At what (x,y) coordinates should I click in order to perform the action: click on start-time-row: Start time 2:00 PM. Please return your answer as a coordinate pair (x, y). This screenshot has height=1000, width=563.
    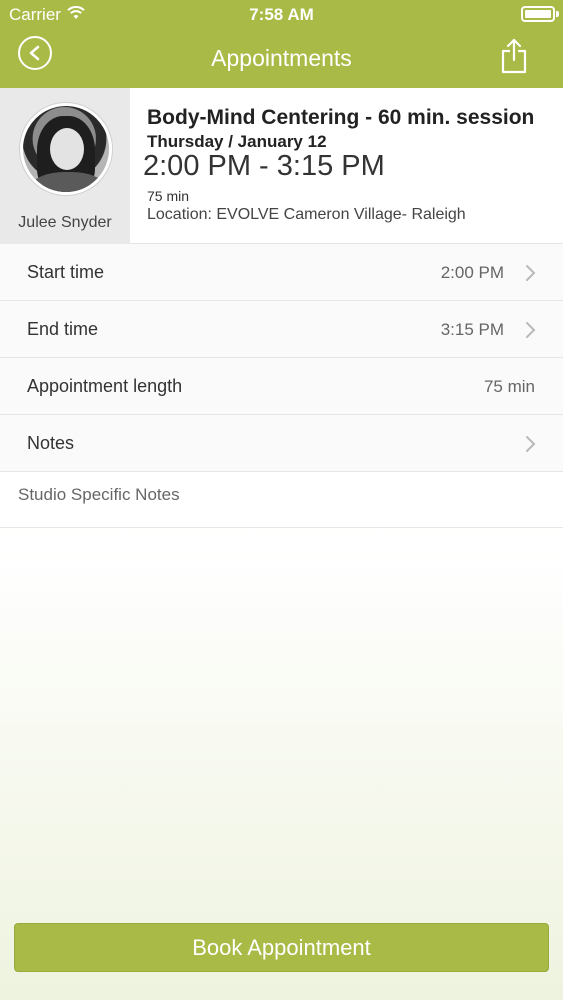
    Looking at the image, I should click on (281, 272).